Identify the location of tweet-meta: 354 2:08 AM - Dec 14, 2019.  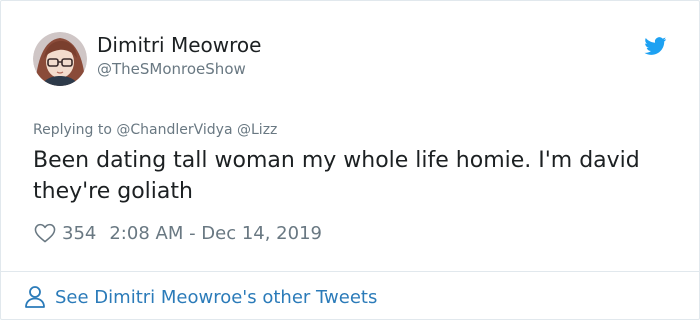
(178, 233).